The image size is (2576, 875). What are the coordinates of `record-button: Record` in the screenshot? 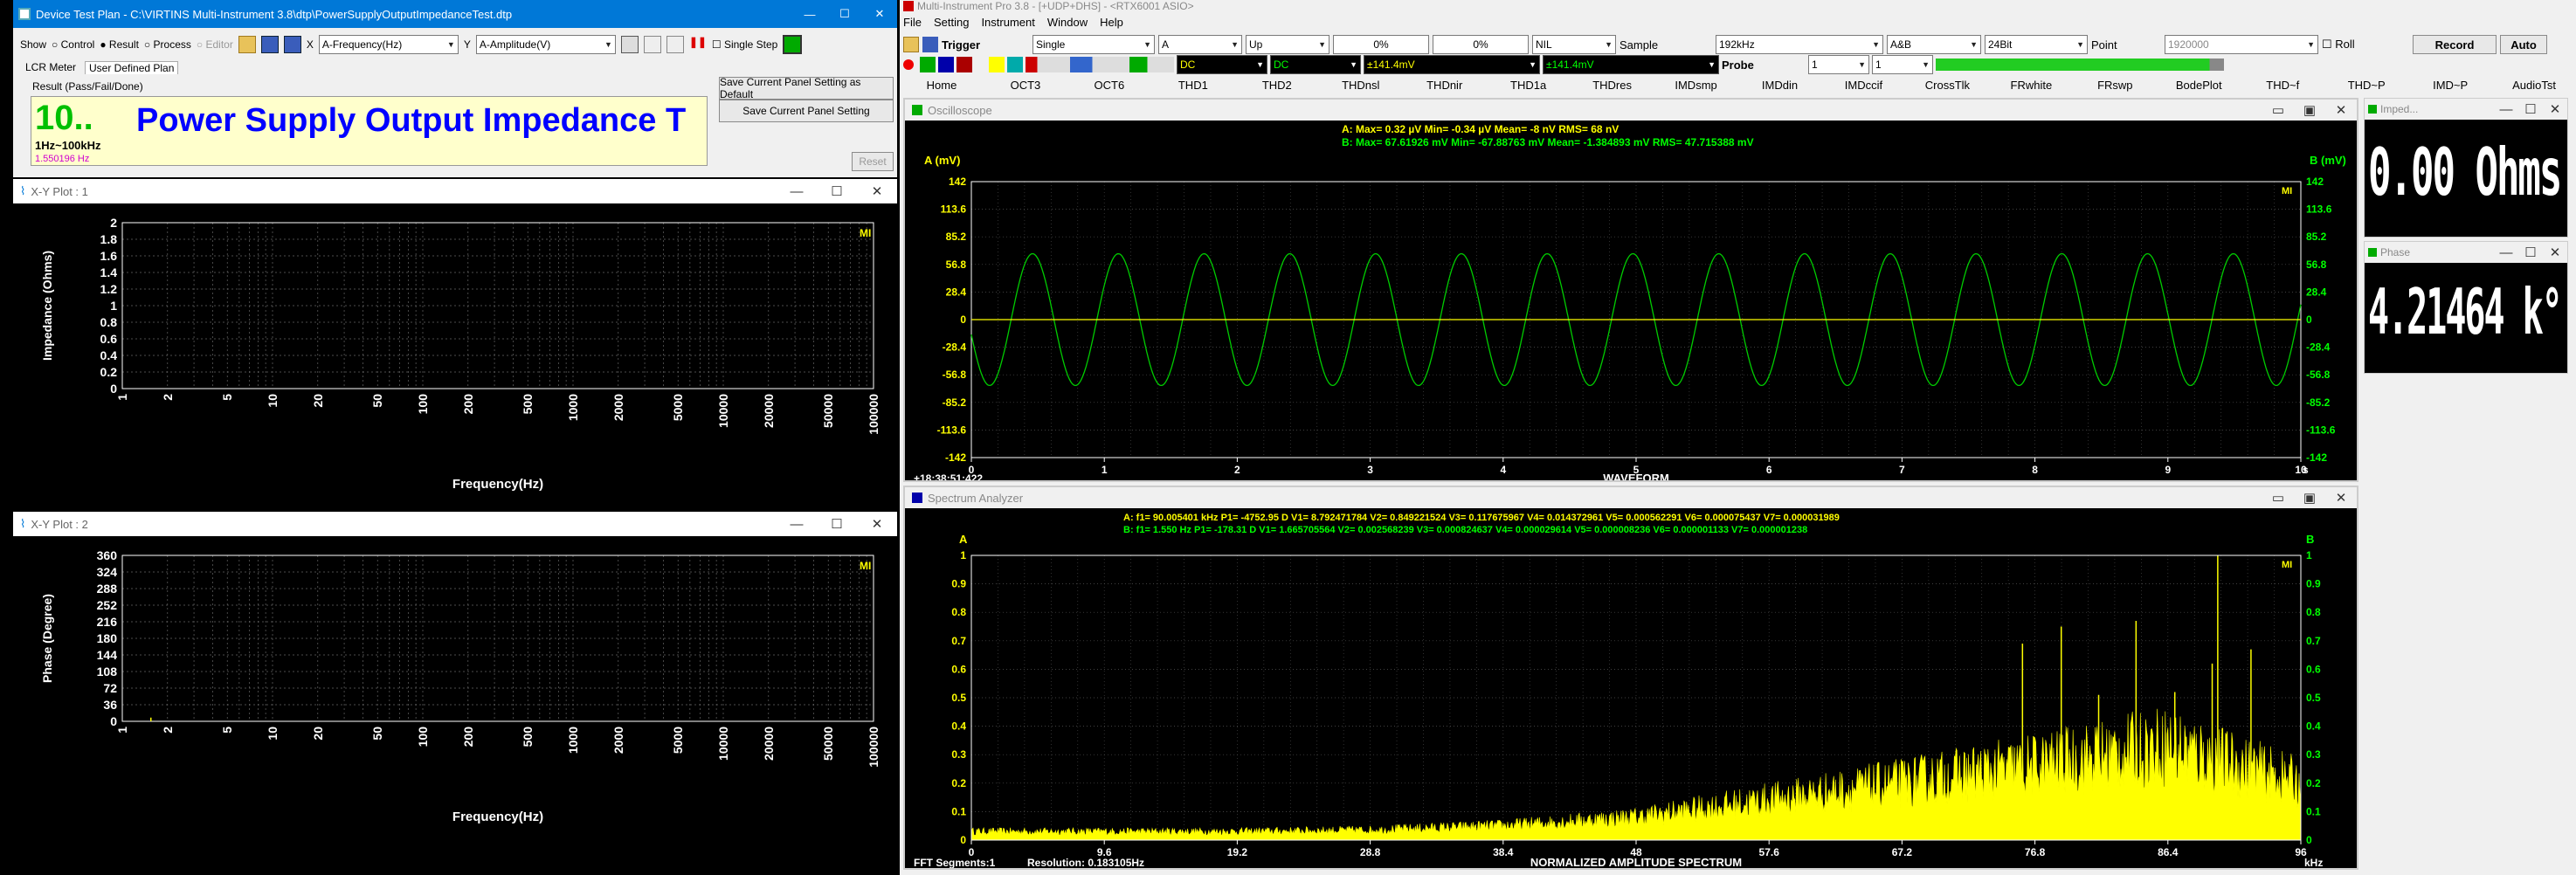 It's located at (2455, 45).